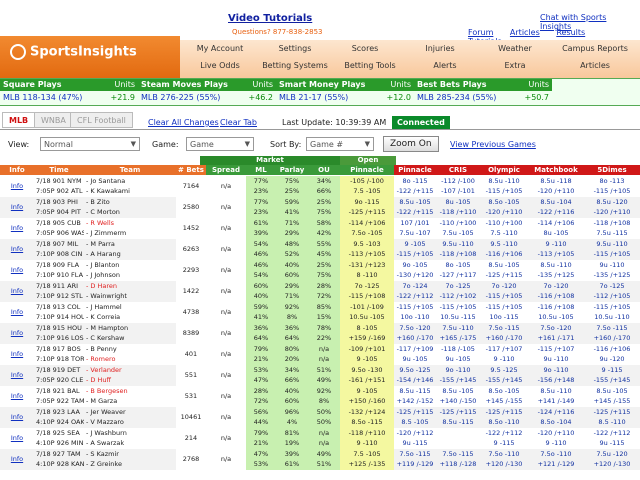  Describe the element at coordinates (370, 67) in the screenshot. I see `nav-betting-tools: Betting Tools` at that location.